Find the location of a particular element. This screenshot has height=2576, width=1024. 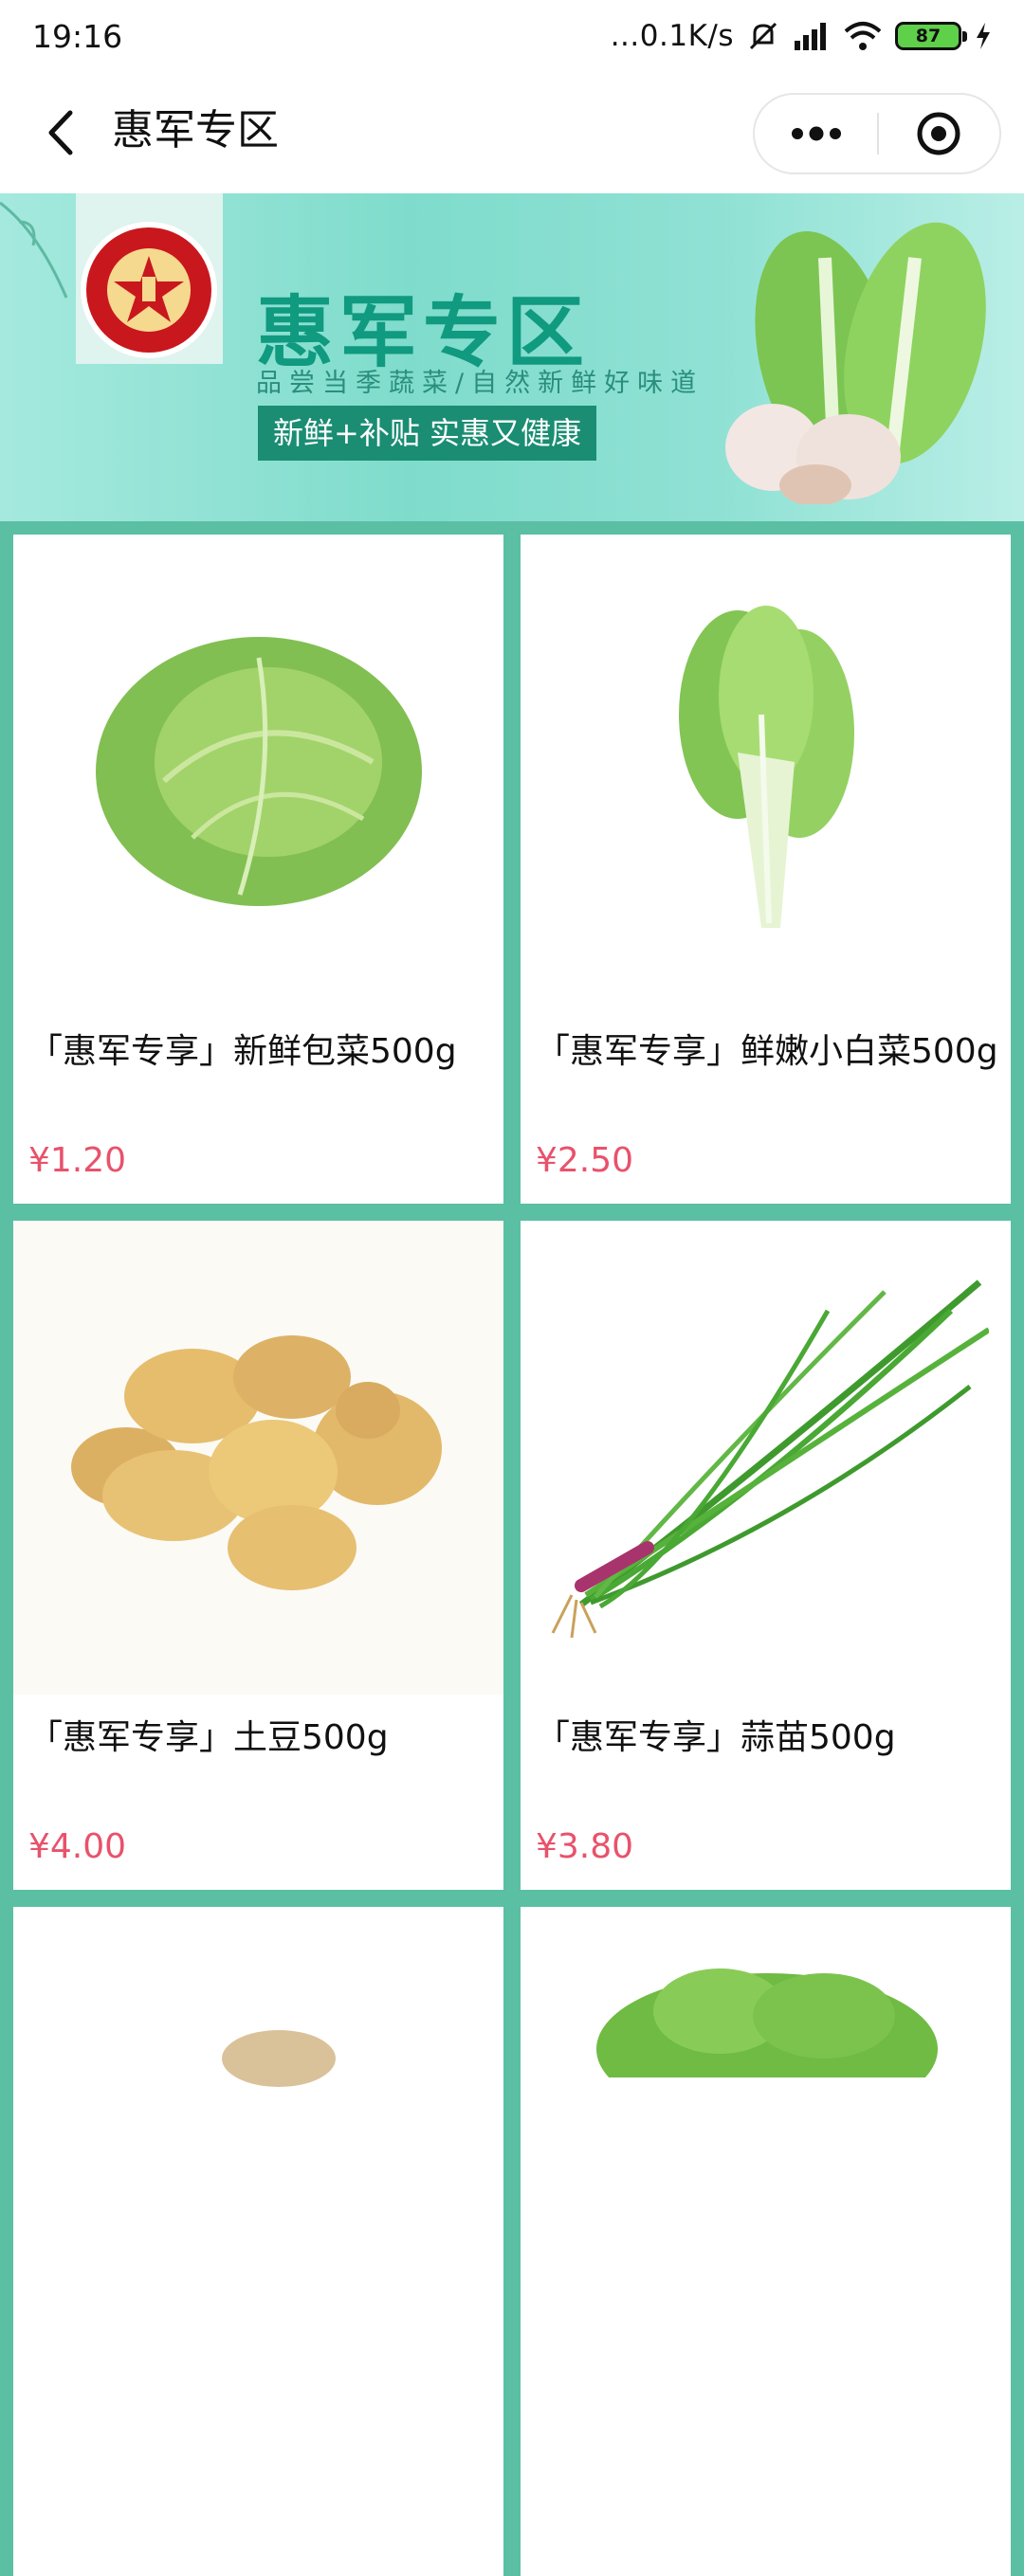

potato-icon is located at coordinates (256, 1462).